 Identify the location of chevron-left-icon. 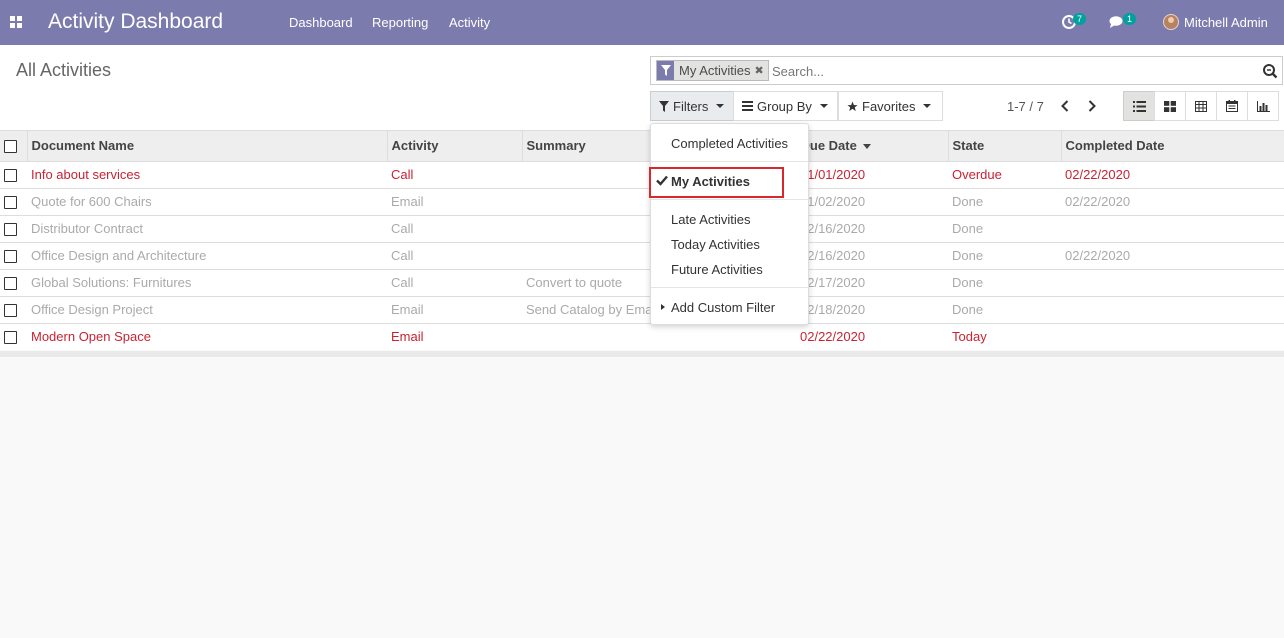
(1065, 106).